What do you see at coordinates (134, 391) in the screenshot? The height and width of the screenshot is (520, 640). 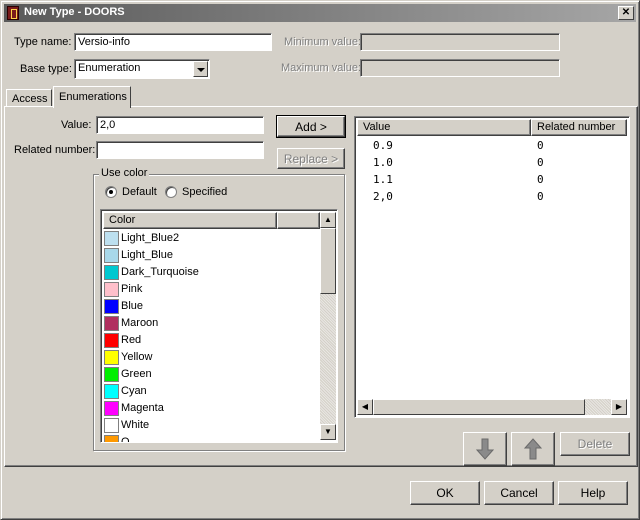 I see `color-name: Cyan` at bounding box center [134, 391].